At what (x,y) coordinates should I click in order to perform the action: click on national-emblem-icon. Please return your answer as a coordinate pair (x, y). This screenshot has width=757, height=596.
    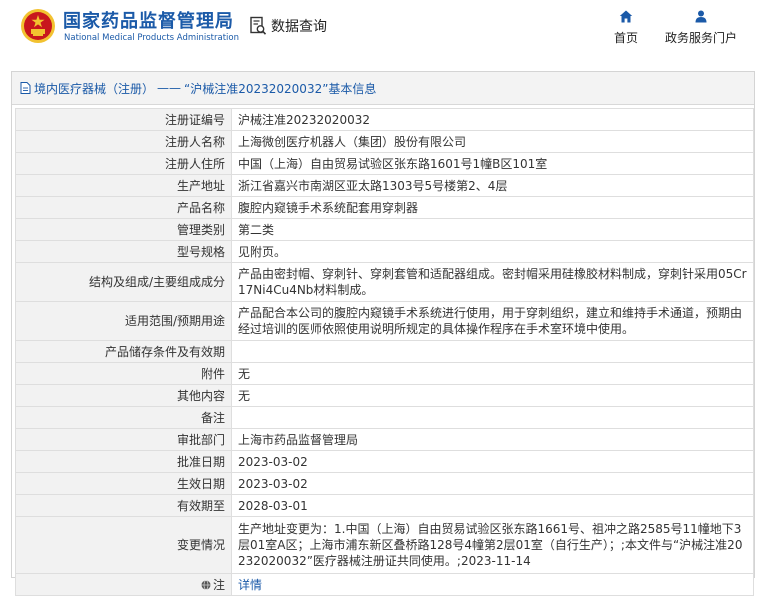
    Looking at the image, I should click on (38, 26).